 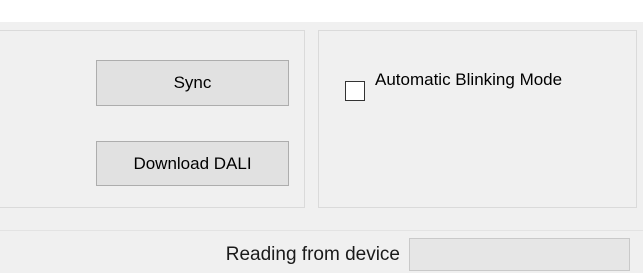 What do you see at coordinates (312, 254) in the screenshot?
I see `reading-status-label: Reading from device` at bounding box center [312, 254].